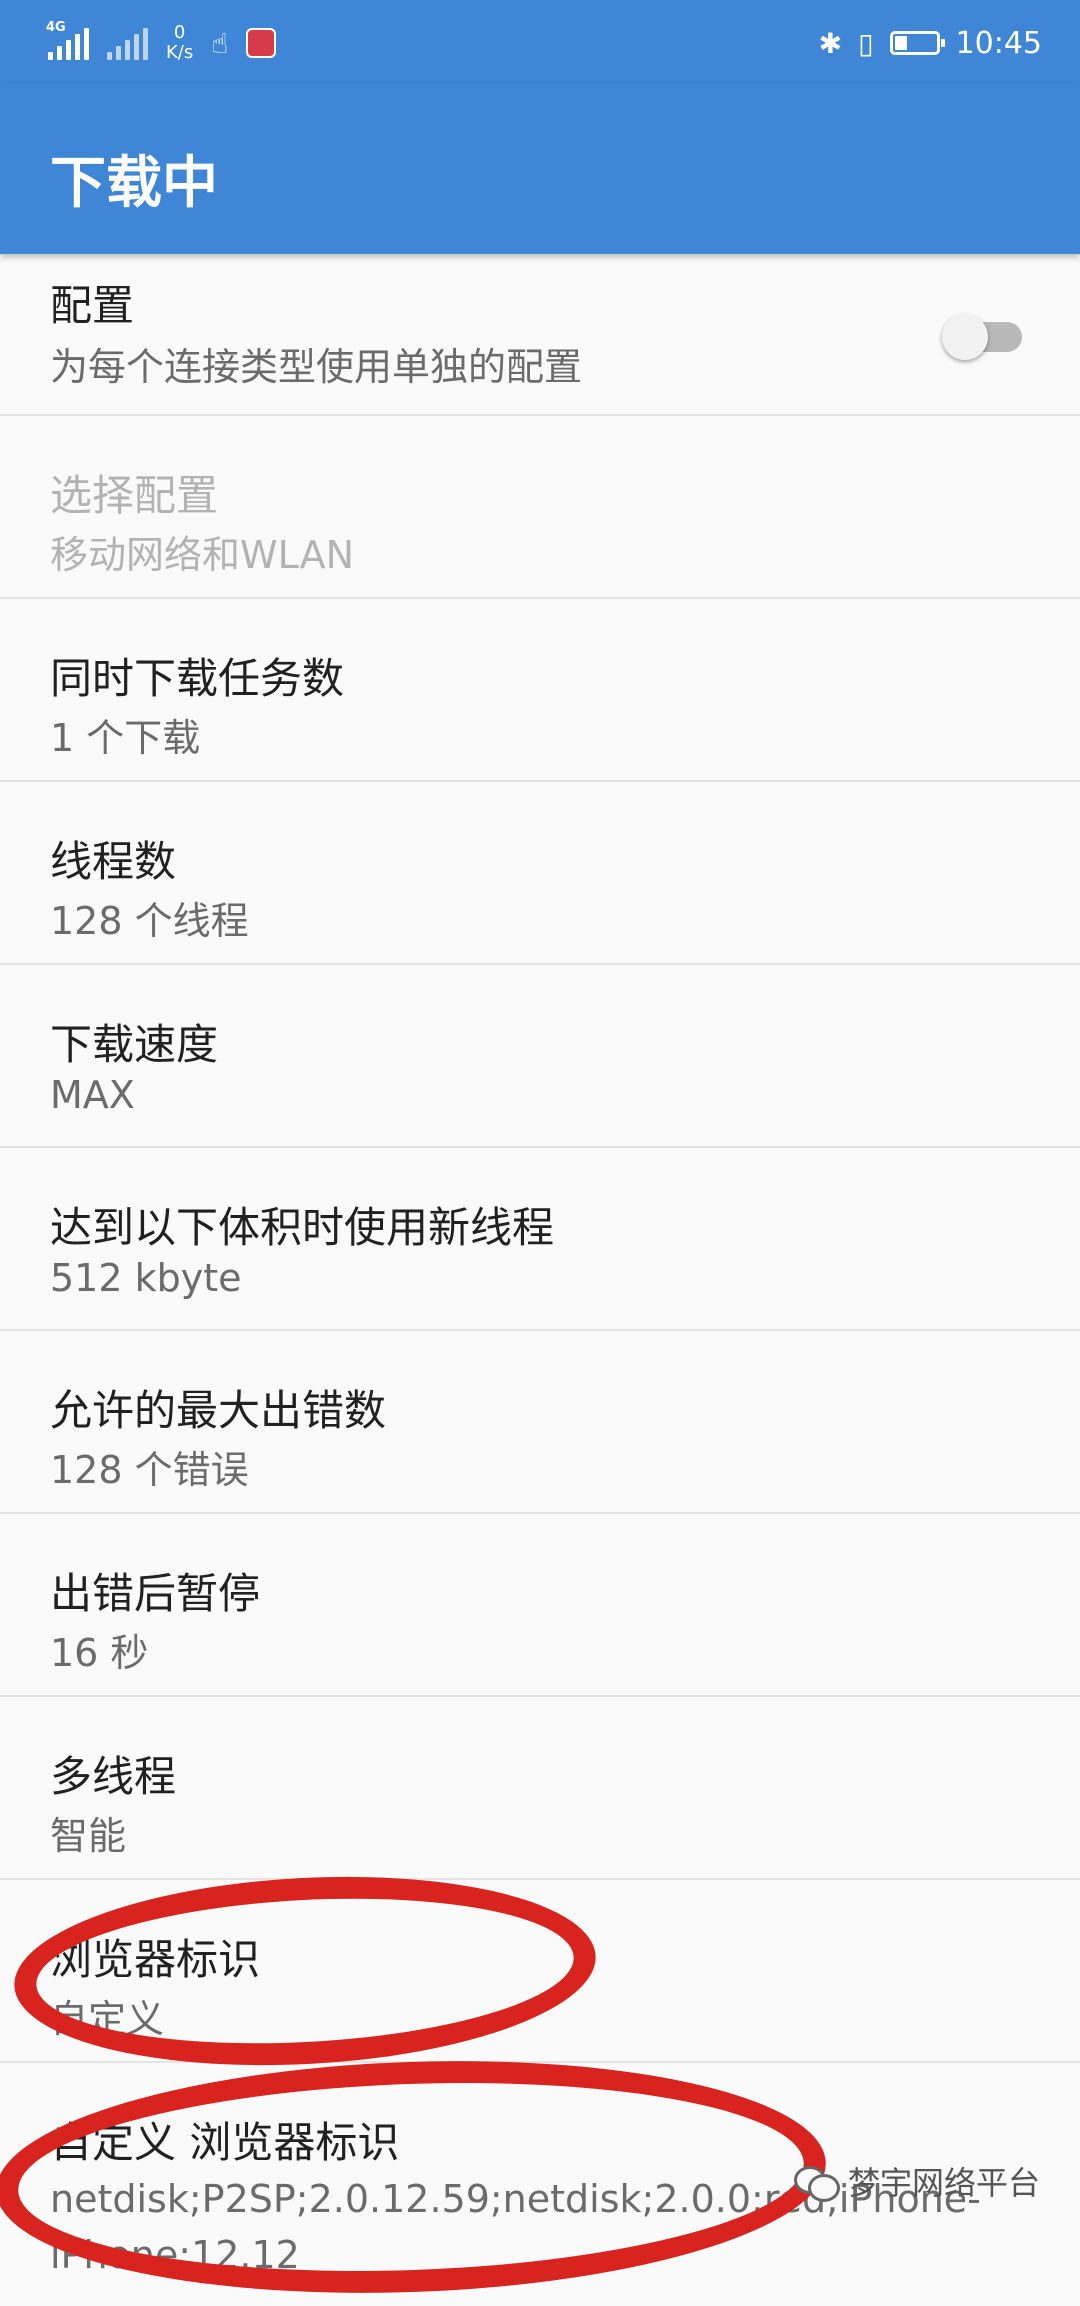 The width and height of the screenshot is (1080, 2306). I want to click on app-bar: 下载中, so click(540, 169).